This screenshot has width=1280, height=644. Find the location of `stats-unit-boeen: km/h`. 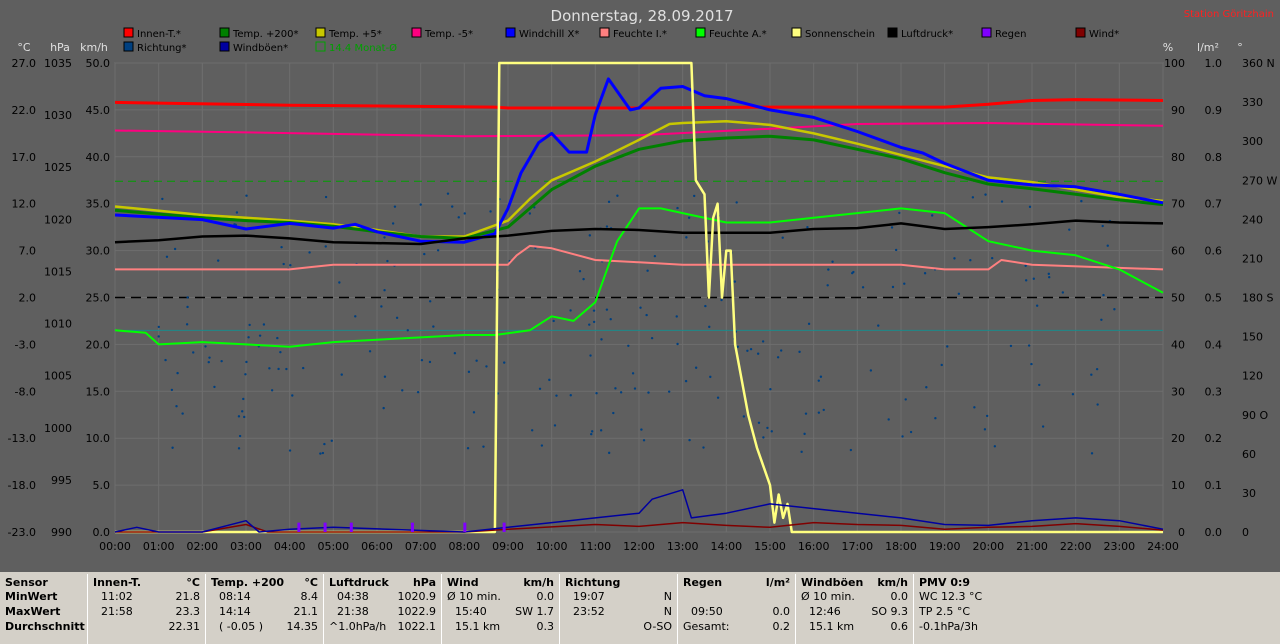

stats-unit-boeen: km/h is located at coordinates (892, 582).